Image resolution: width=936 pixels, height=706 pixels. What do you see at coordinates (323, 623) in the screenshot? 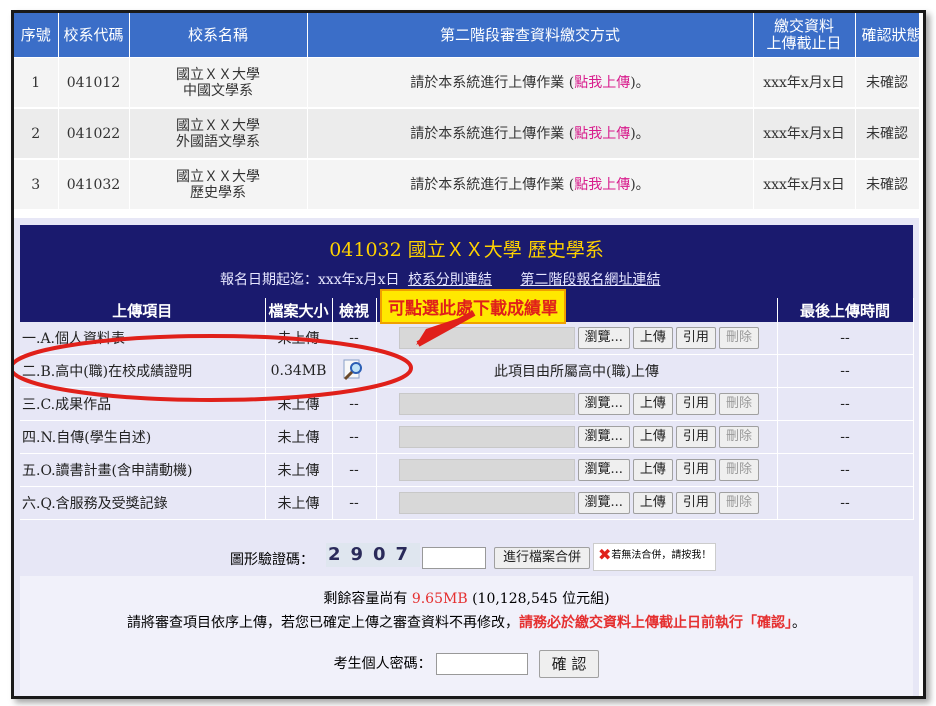
I see `notice-text: 請將審查項目依序上傳，若您已確定上傳之審查資料不再修改，` at bounding box center [323, 623].